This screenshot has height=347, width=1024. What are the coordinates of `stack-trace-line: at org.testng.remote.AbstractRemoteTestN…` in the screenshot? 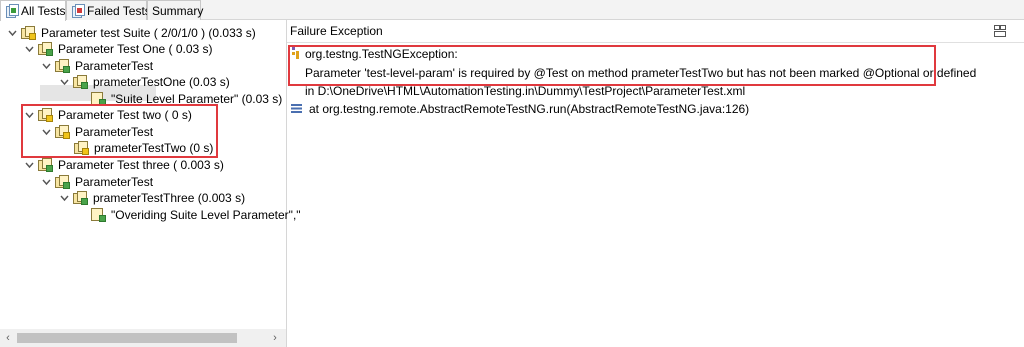 It's located at (529, 109).